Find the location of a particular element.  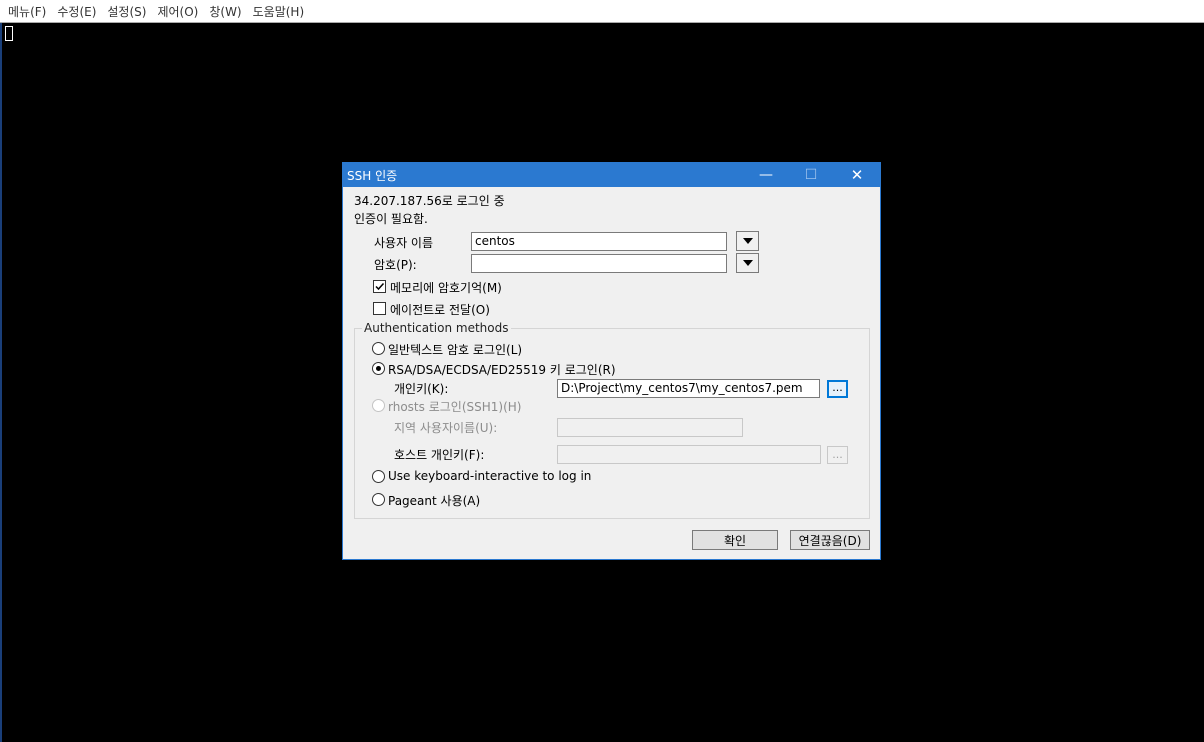

password-dropdown-button is located at coordinates (747, 263).